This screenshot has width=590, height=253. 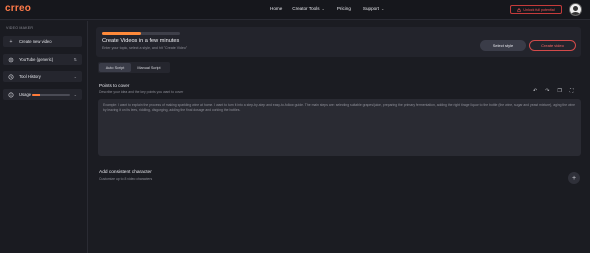 What do you see at coordinates (51, 94) in the screenshot?
I see `usage-progress-bar` at bounding box center [51, 94].